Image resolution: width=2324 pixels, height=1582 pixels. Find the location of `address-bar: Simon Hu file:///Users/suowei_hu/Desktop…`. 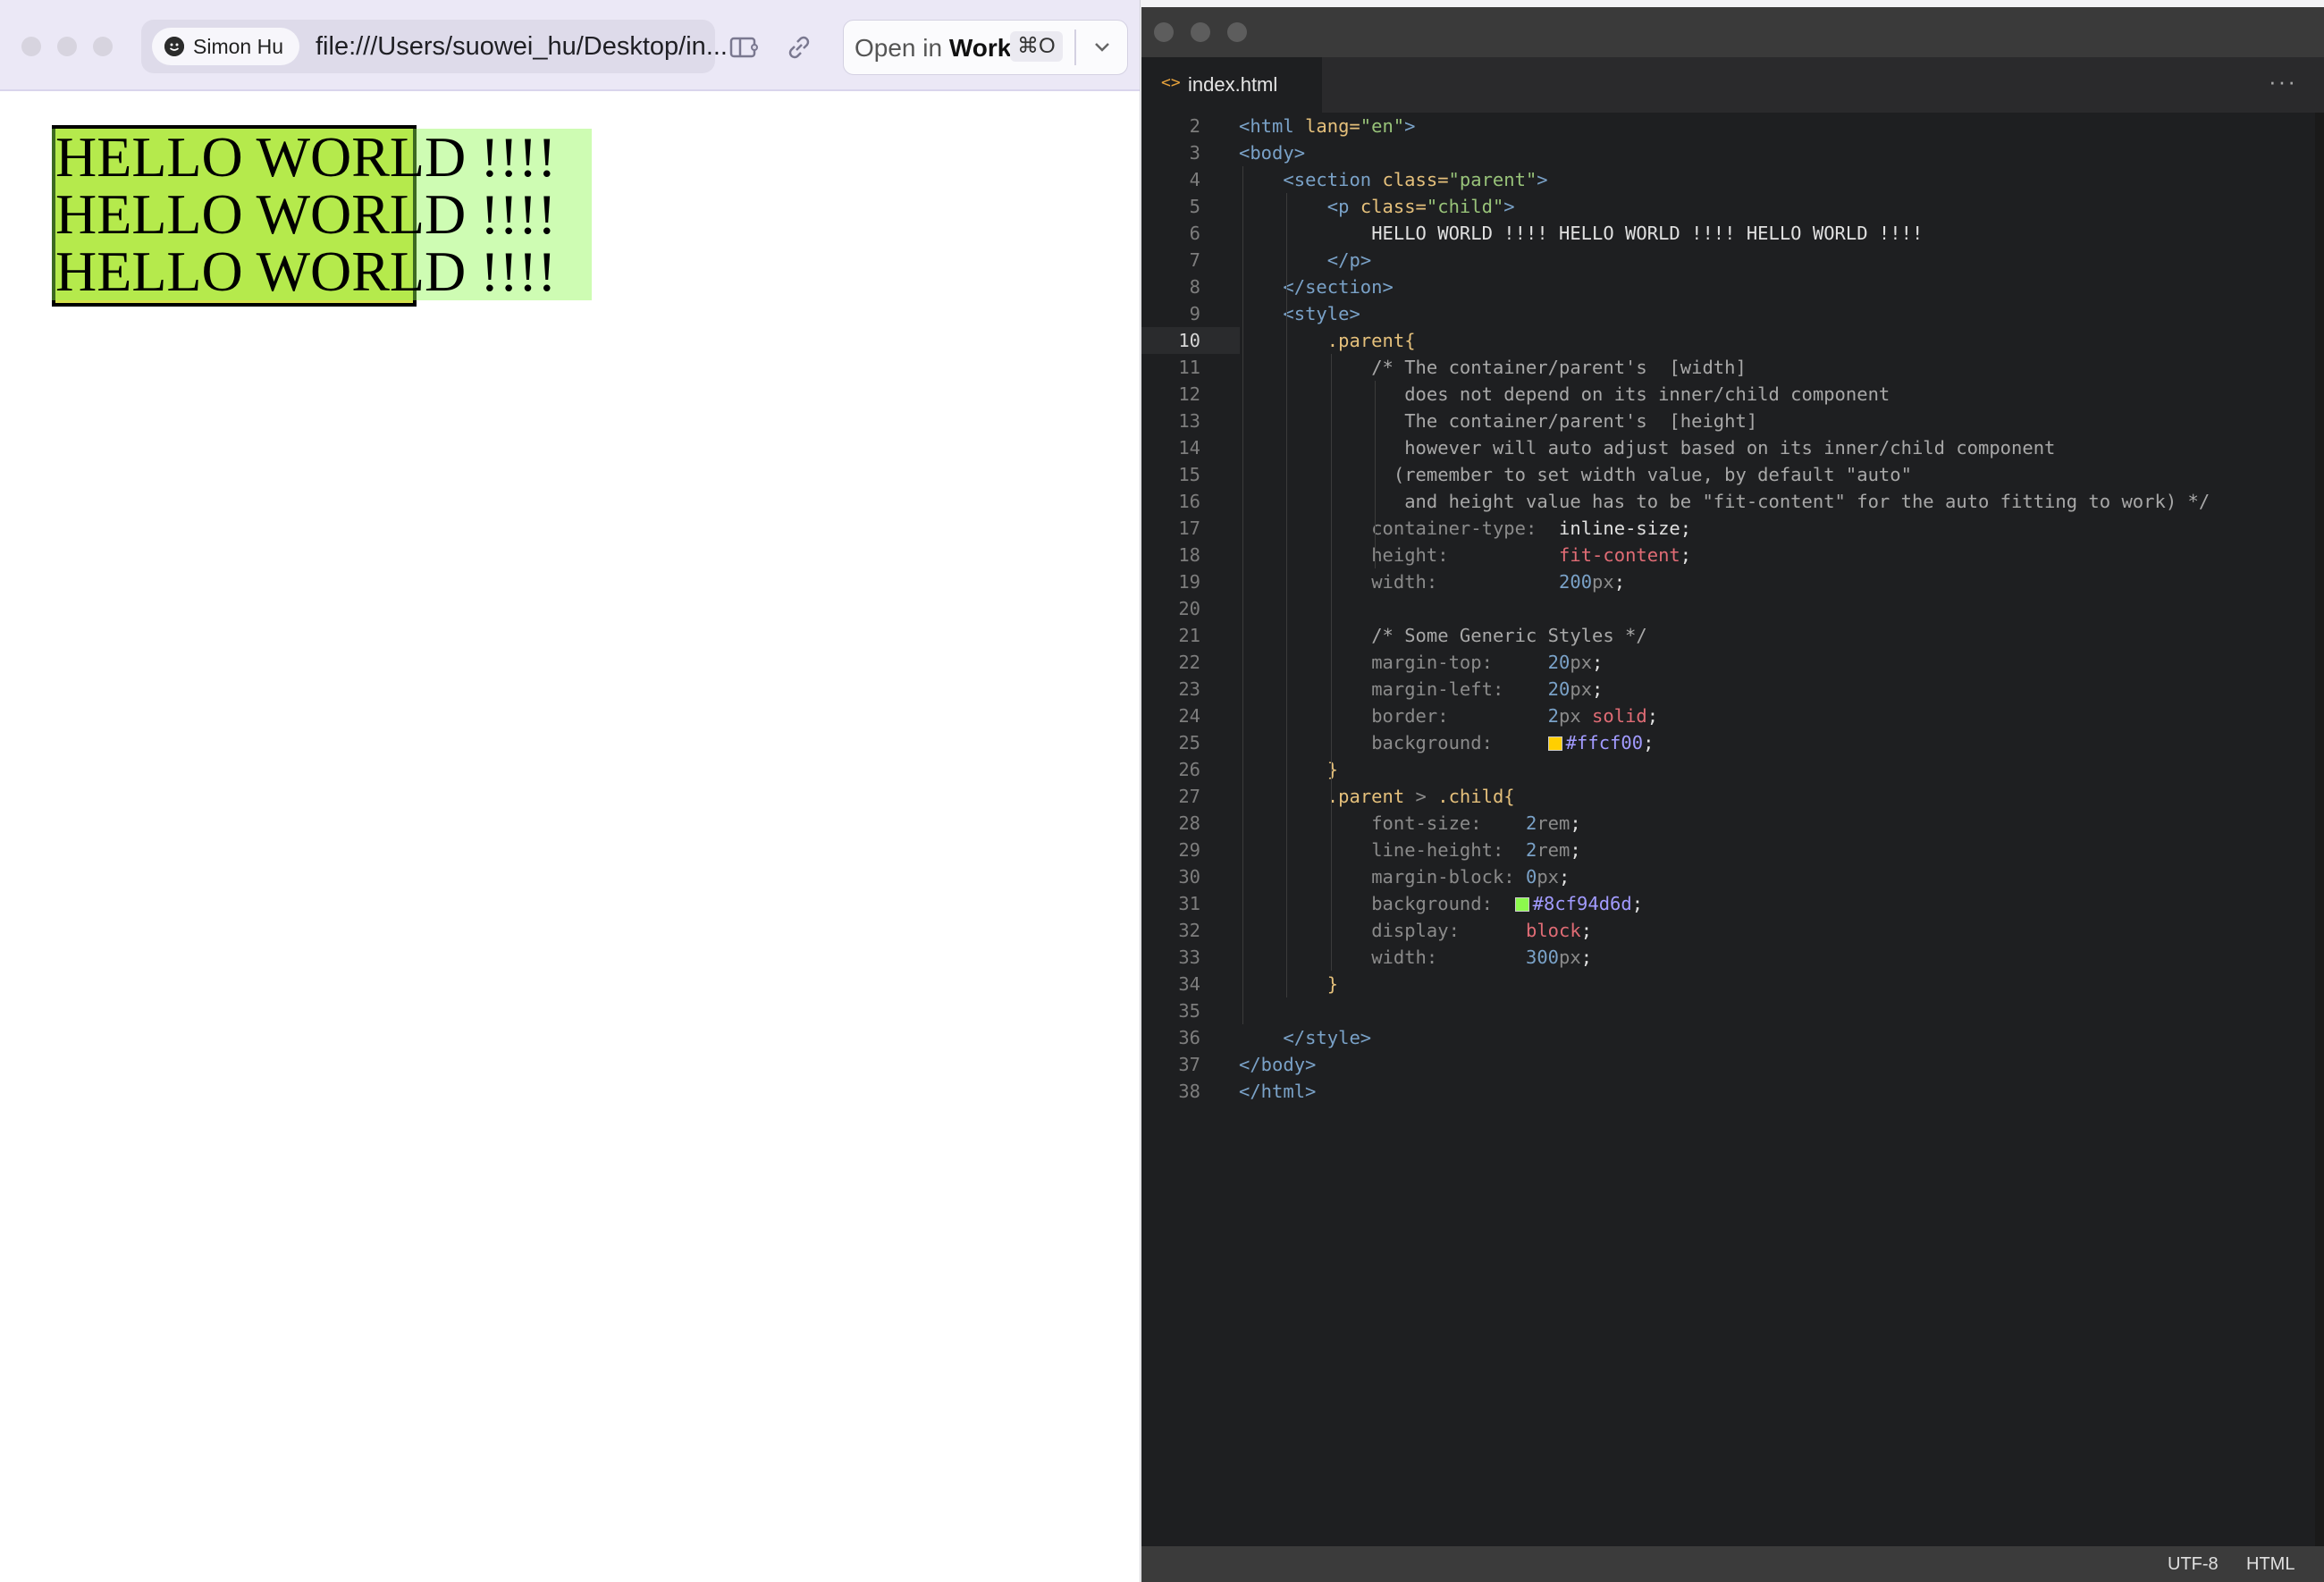

address-bar: Simon Hu file:///Users/suowei_hu/Desktop… is located at coordinates (476, 47).